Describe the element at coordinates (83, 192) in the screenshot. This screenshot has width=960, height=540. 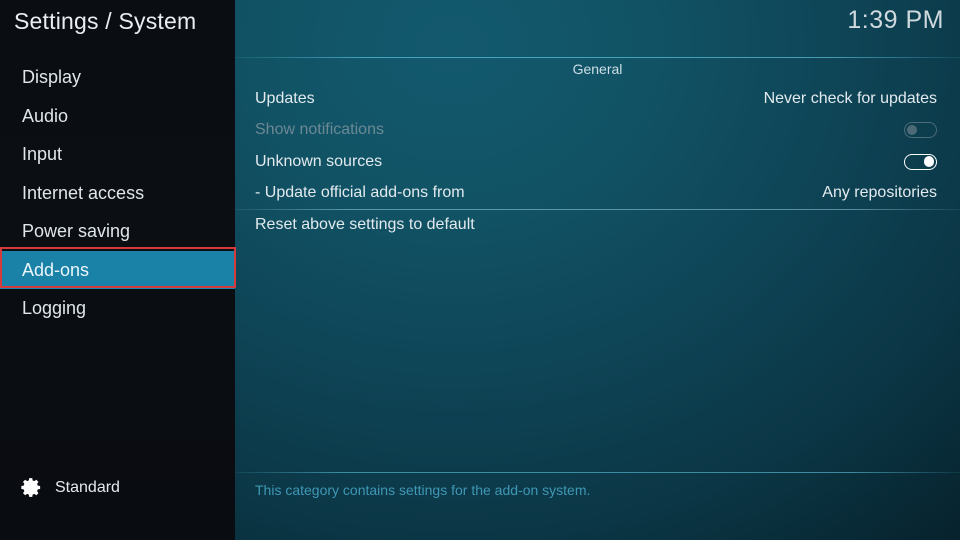
I see `sidebar-item-label: Internet access` at that location.